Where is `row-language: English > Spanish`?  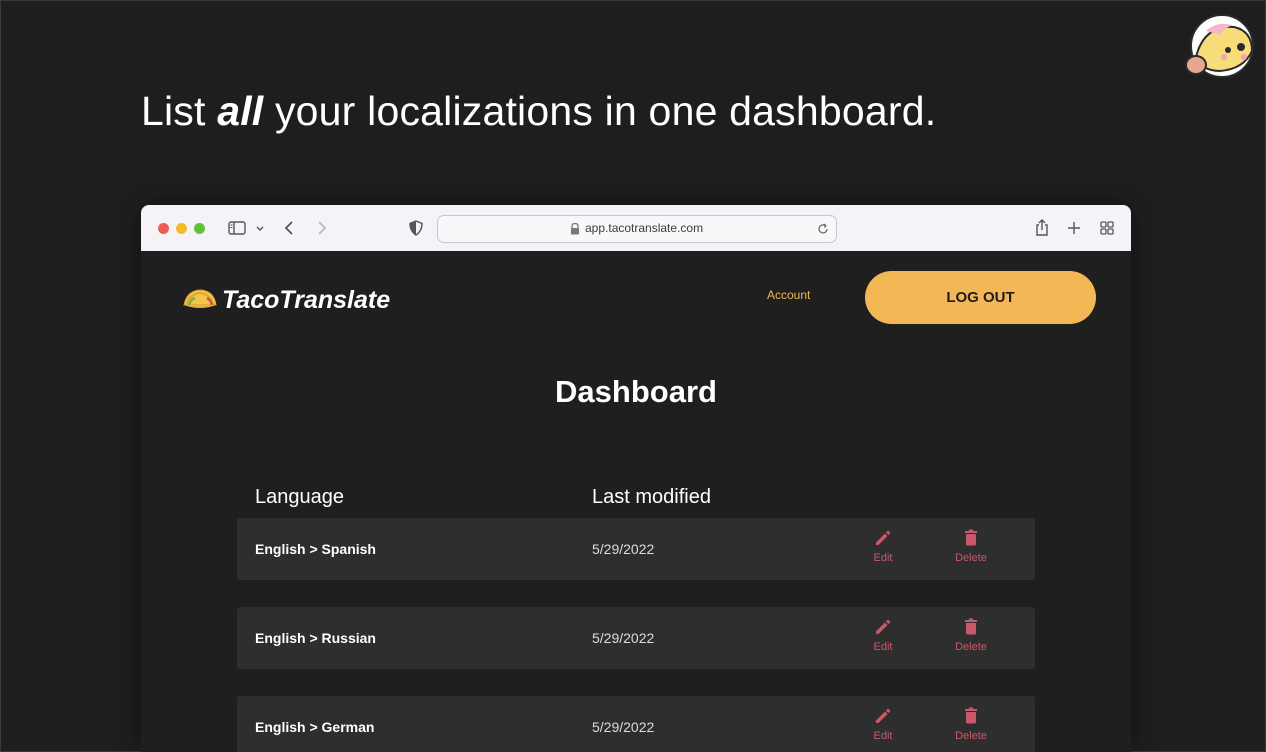 row-language: English > Spanish is located at coordinates (315, 549).